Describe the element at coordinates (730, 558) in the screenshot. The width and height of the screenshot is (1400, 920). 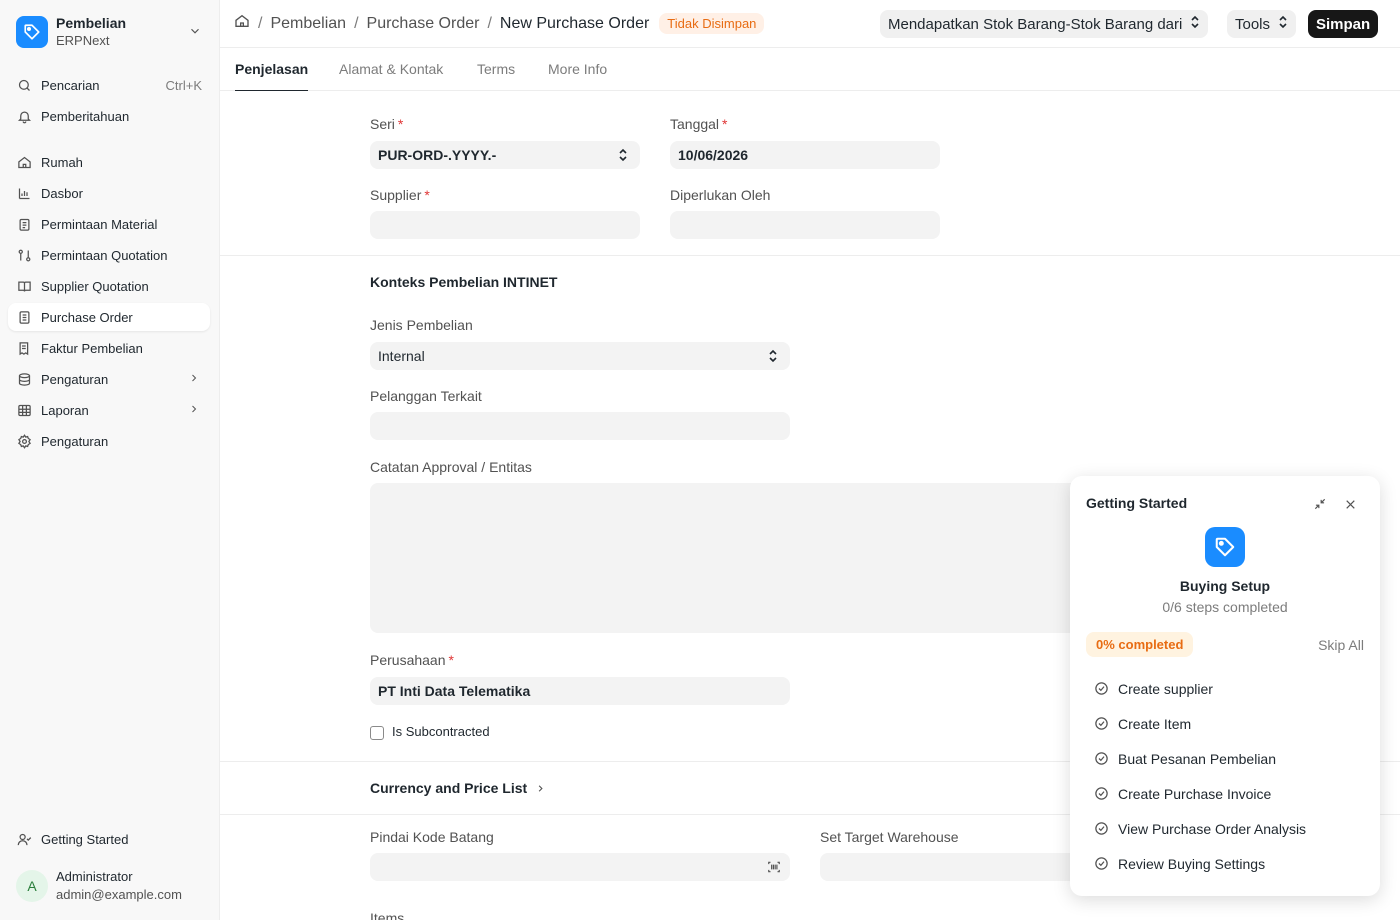
I see `approval-notes-textarea` at that location.